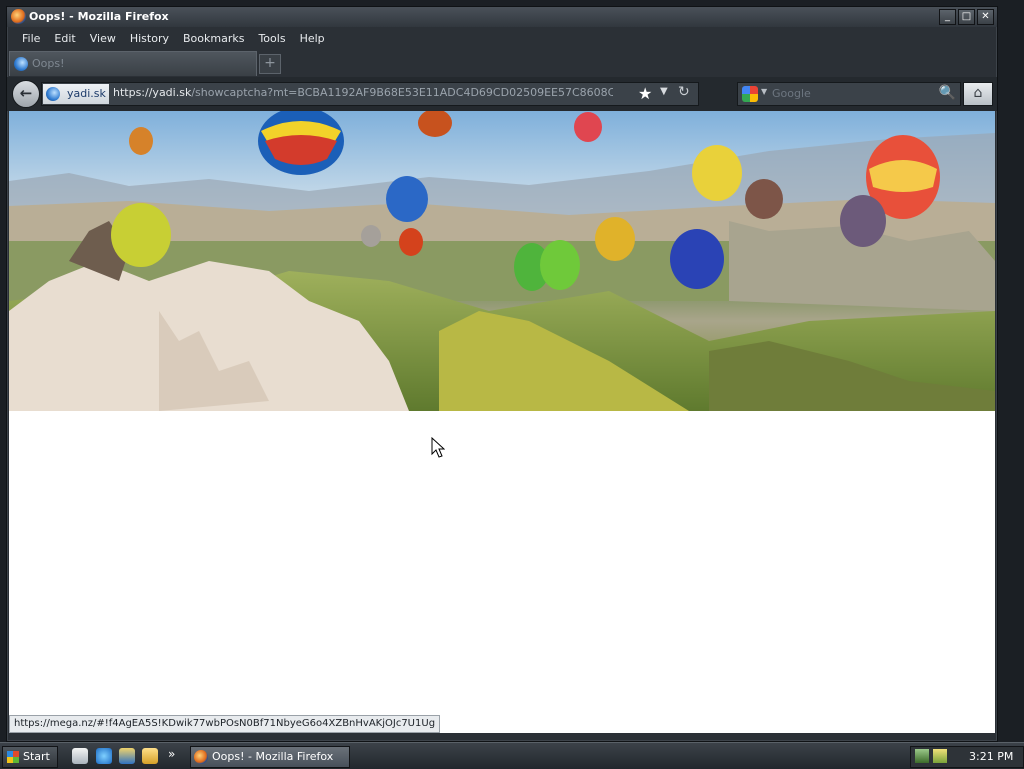  Describe the element at coordinates (922, 756) in the screenshot. I see `network-icon` at that location.